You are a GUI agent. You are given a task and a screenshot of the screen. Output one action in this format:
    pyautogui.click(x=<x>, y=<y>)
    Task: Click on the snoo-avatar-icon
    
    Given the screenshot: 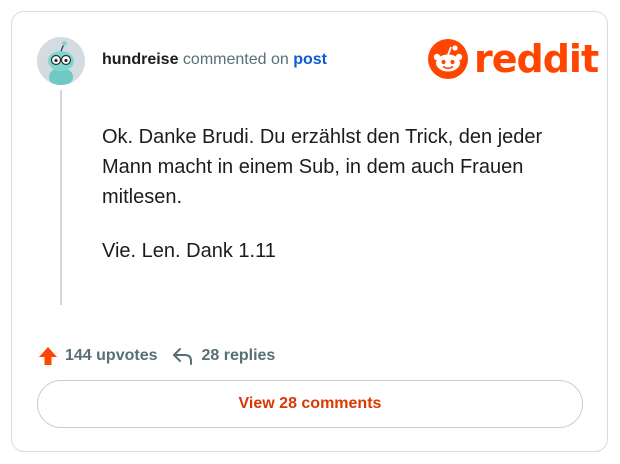 What is the action you would take?
    pyautogui.click(x=61, y=61)
    